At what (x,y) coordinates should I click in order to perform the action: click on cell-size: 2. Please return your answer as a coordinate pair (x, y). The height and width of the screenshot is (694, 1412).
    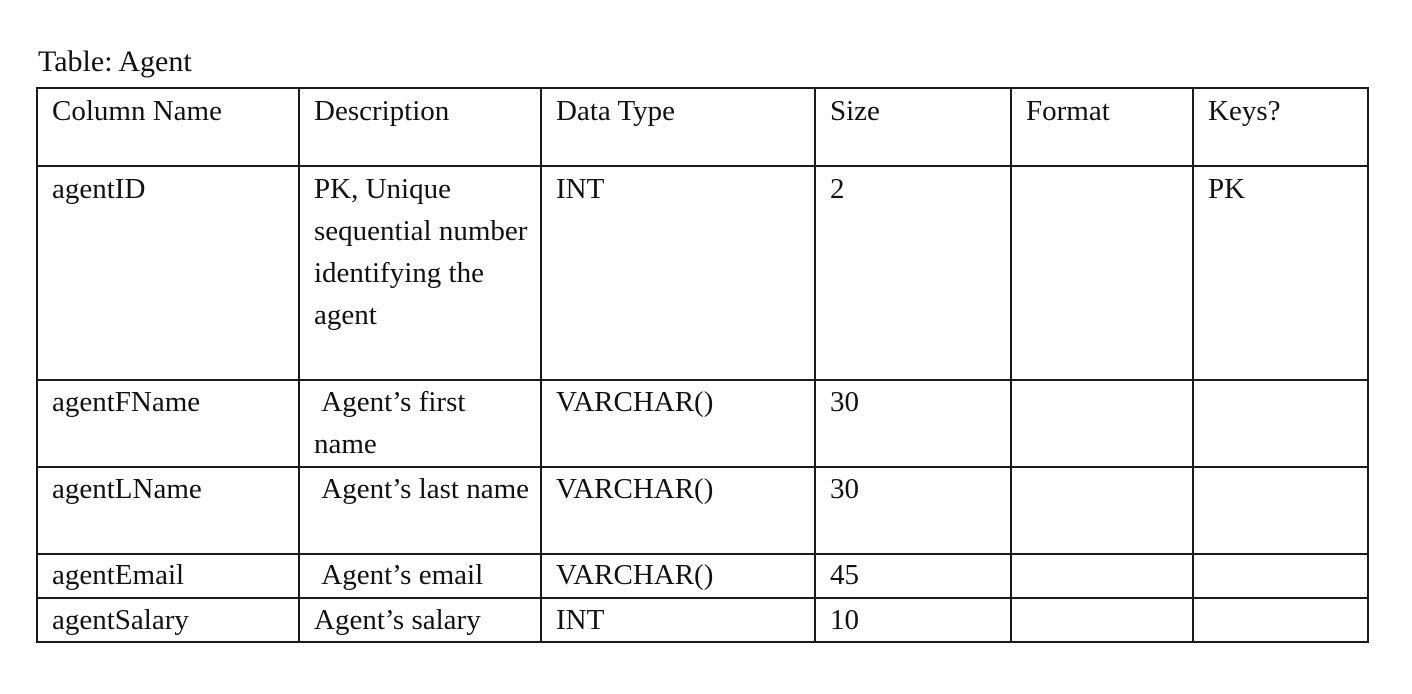
    Looking at the image, I should click on (913, 273).